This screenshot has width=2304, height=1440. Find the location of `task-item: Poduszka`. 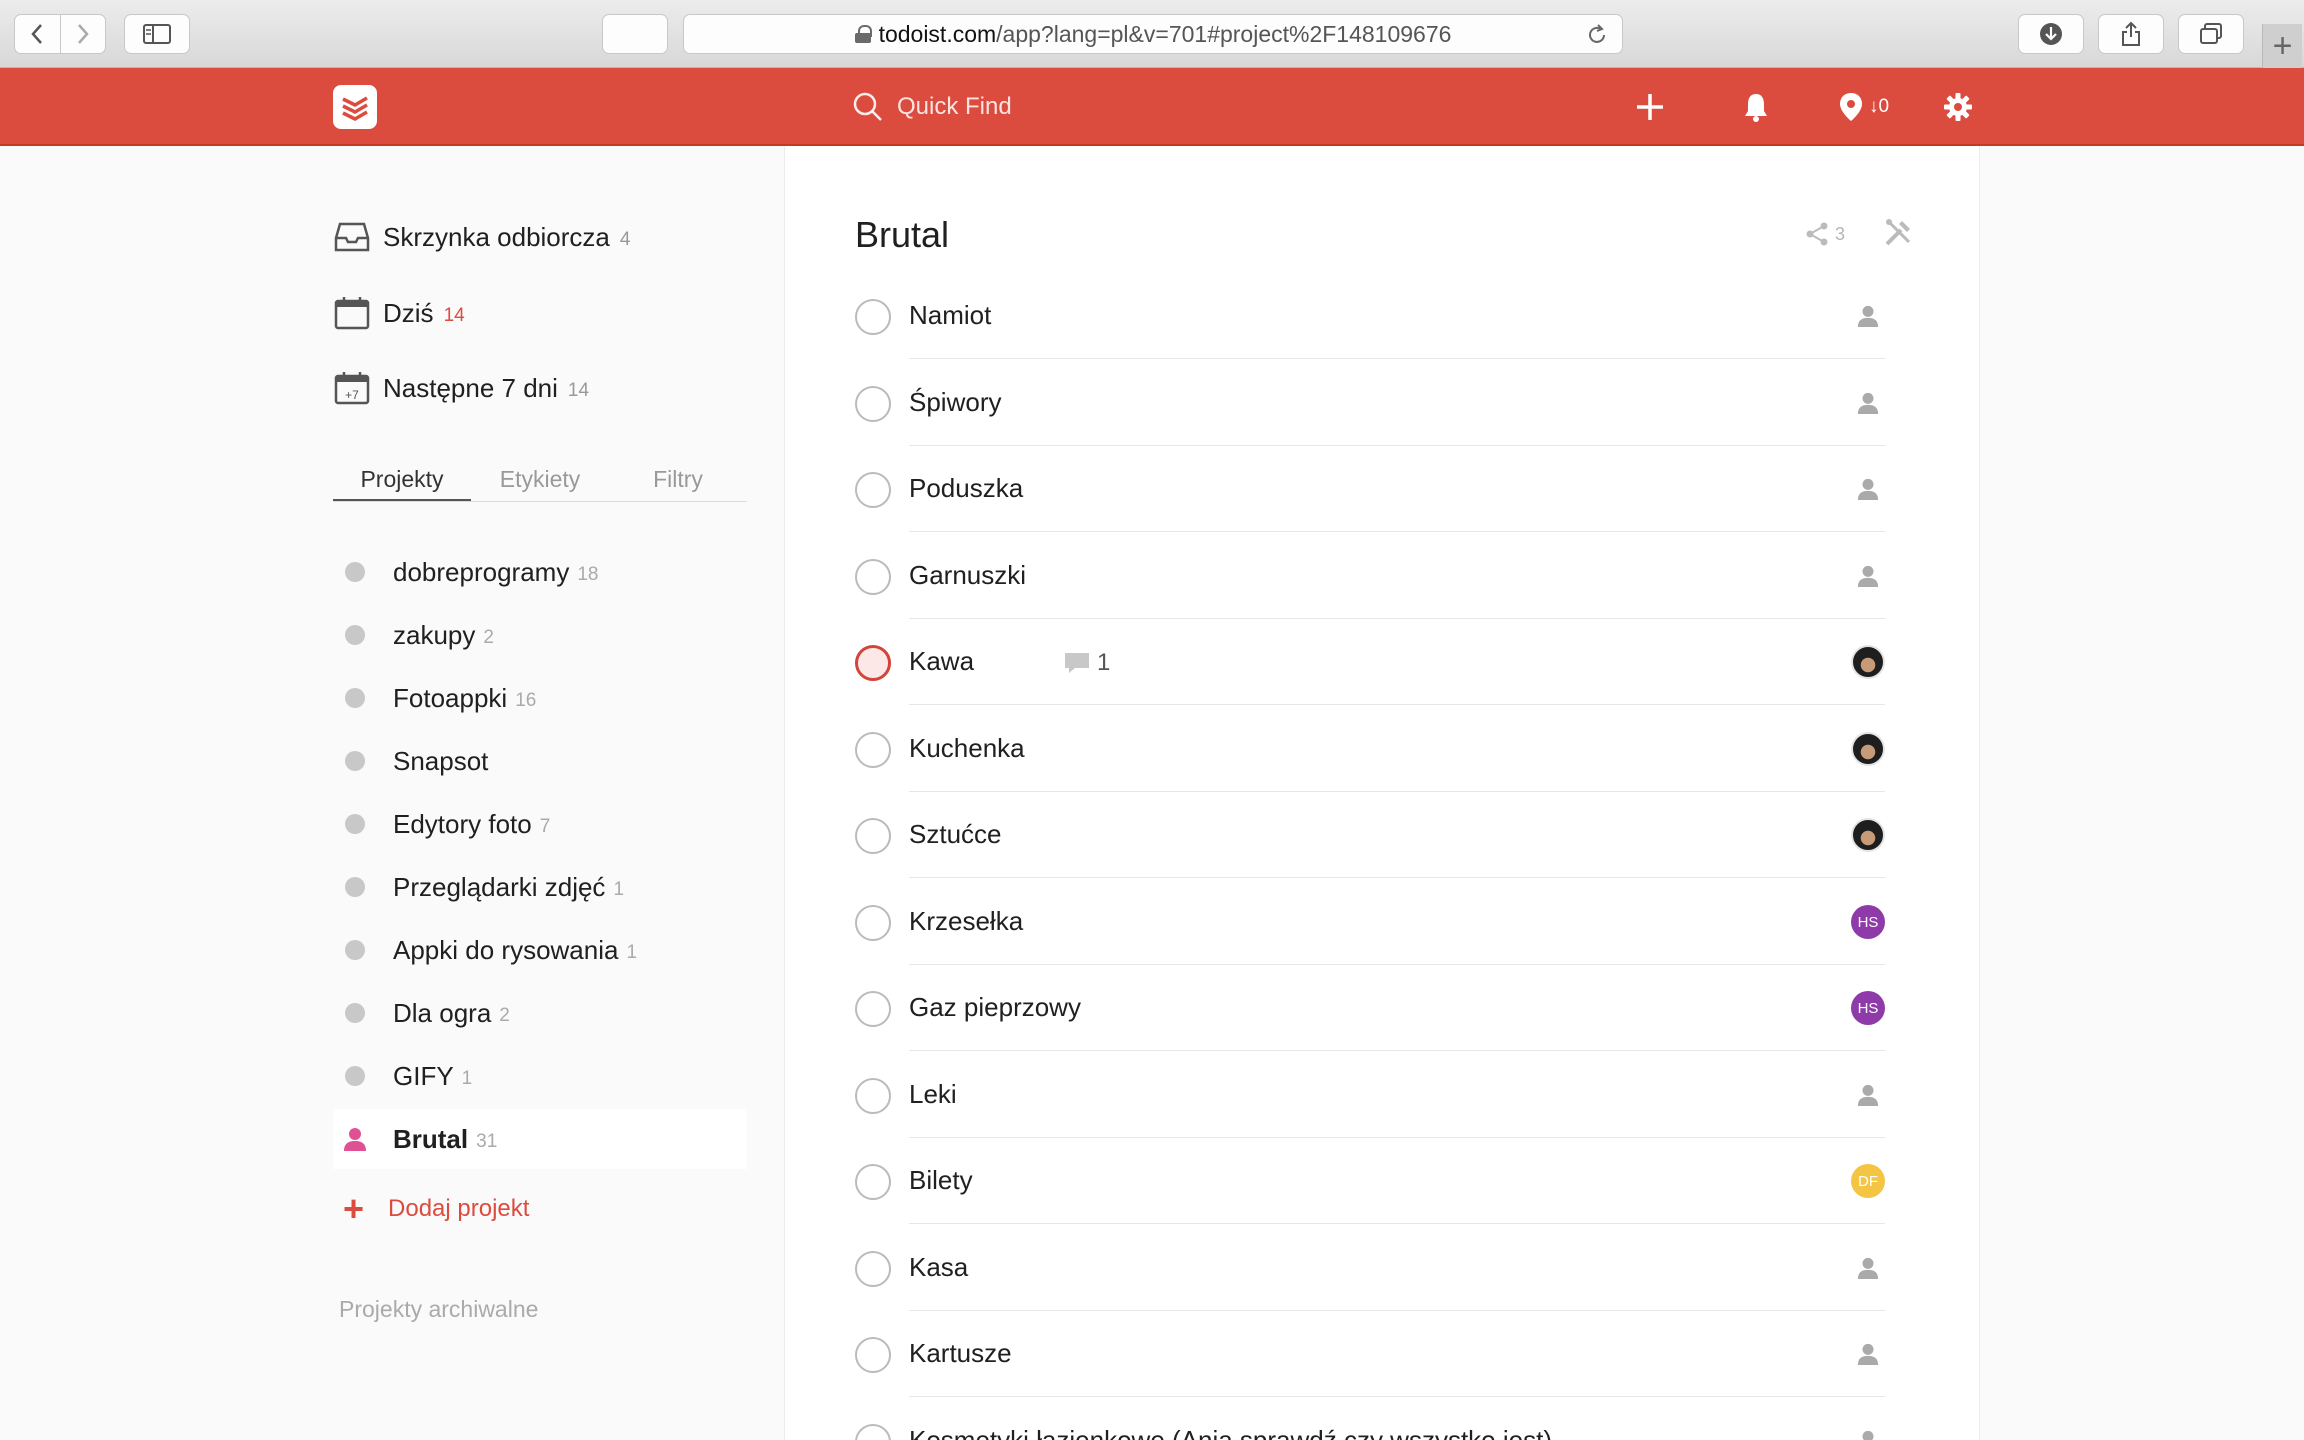

task-item: Poduszka is located at coordinates (1370, 489).